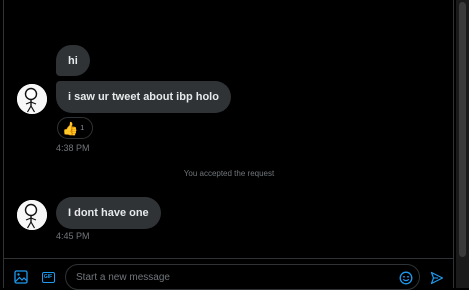 Image resolution: width=469 pixels, height=290 pixels. Describe the element at coordinates (70, 128) in the screenshot. I see `thumbs-up-icon: 👍` at that location.